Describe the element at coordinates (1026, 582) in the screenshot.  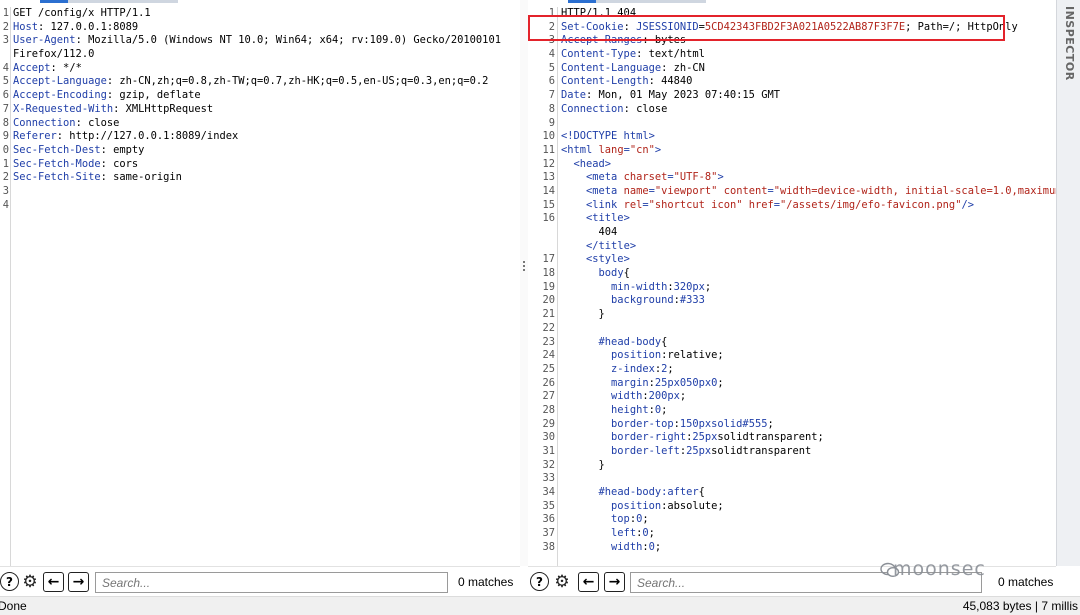
I see `response-match-count: 0 matches` at that location.